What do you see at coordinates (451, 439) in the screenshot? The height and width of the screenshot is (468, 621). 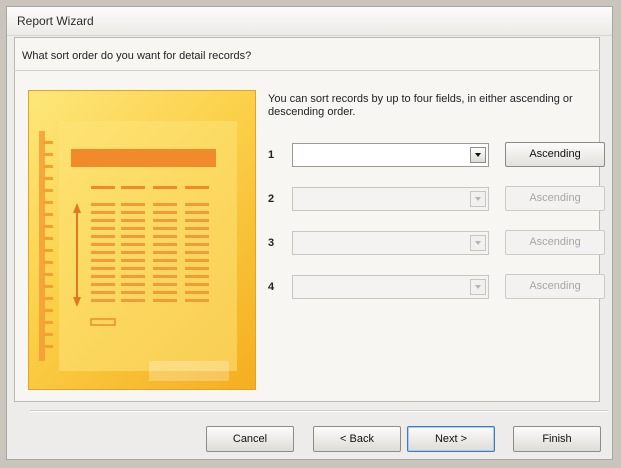 I see `next-button: Next >` at bounding box center [451, 439].